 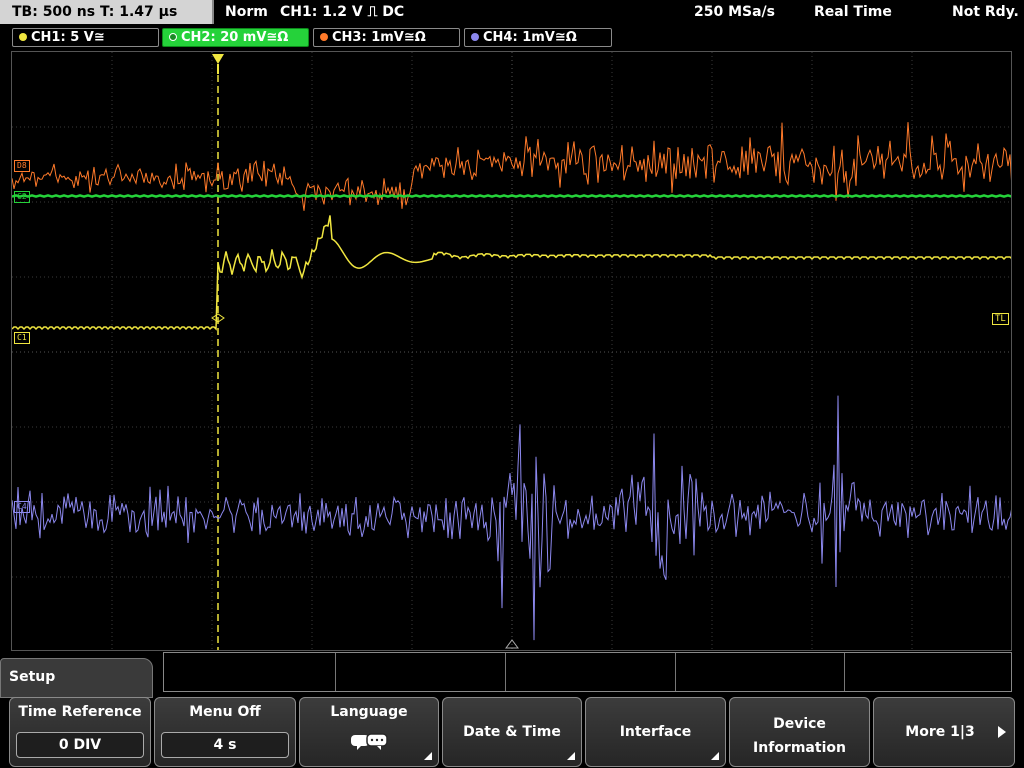 I want to click on device-information-line1: Device, so click(x=799, y=724).